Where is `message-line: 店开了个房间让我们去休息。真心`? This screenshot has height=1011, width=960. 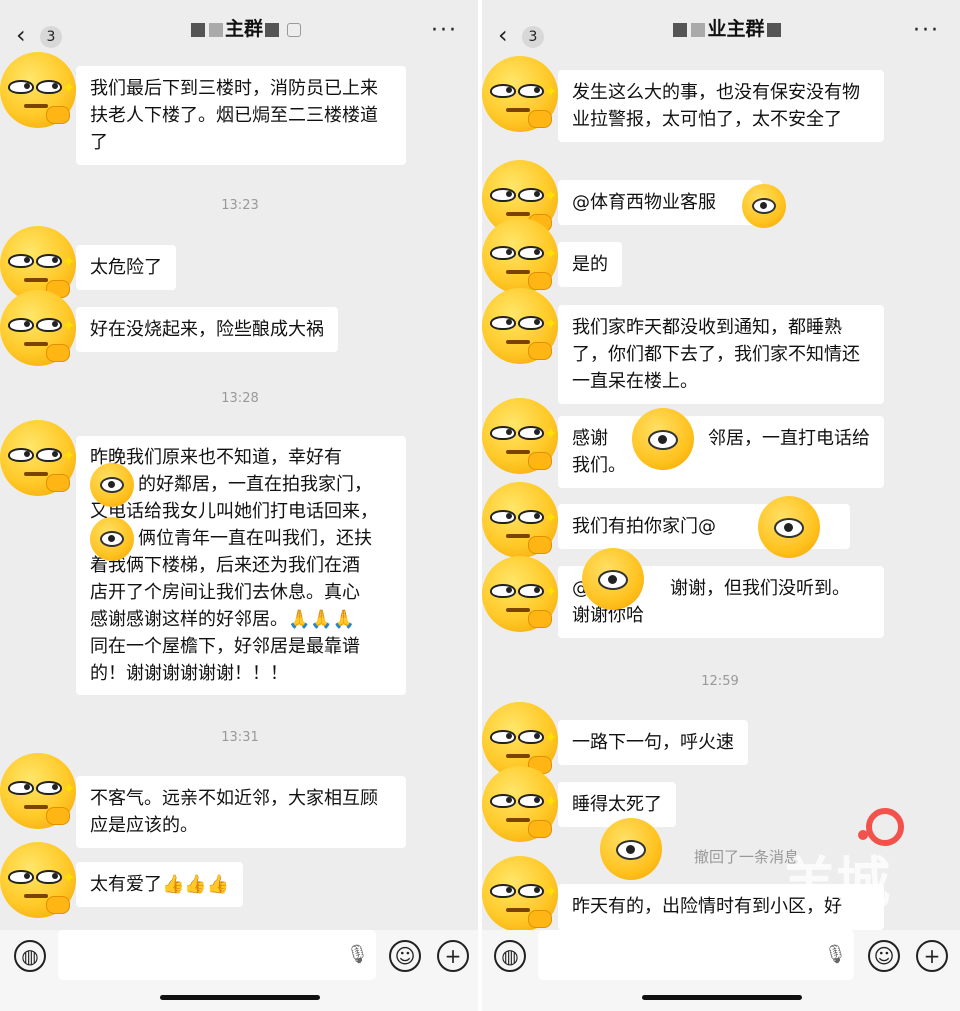 message-line: 店开了个房间让我们去休息。真心 is located at coordinates (225, 592).